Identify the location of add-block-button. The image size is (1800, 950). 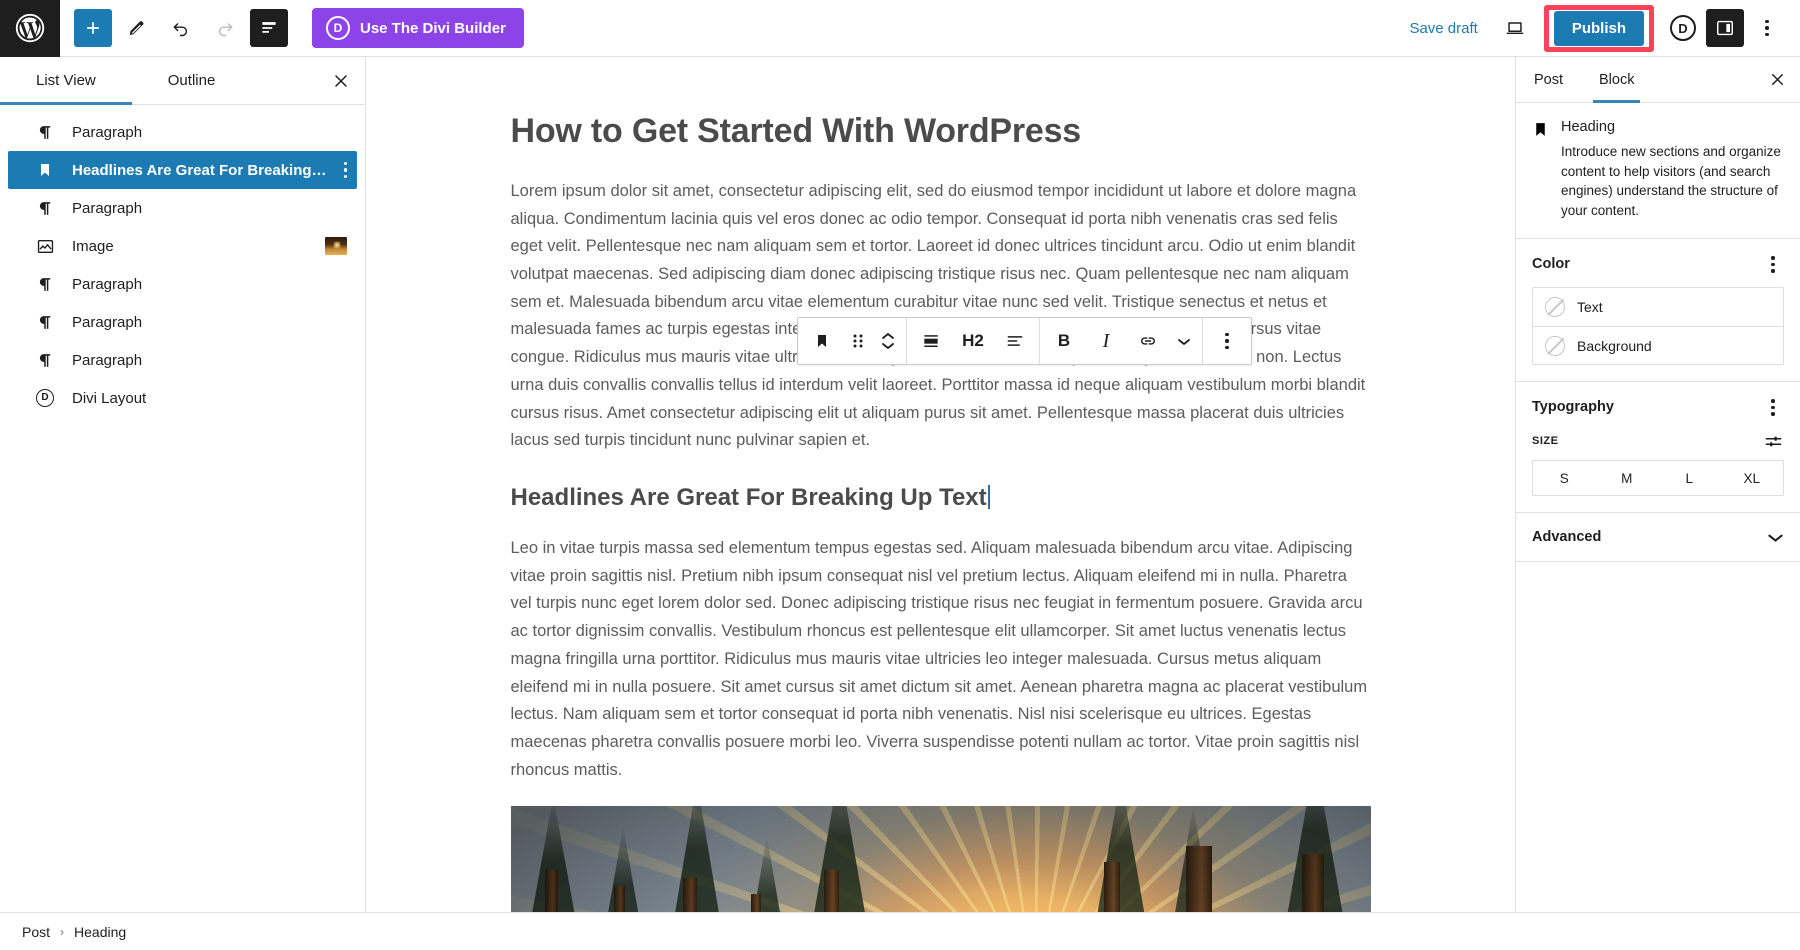
(93, 28).